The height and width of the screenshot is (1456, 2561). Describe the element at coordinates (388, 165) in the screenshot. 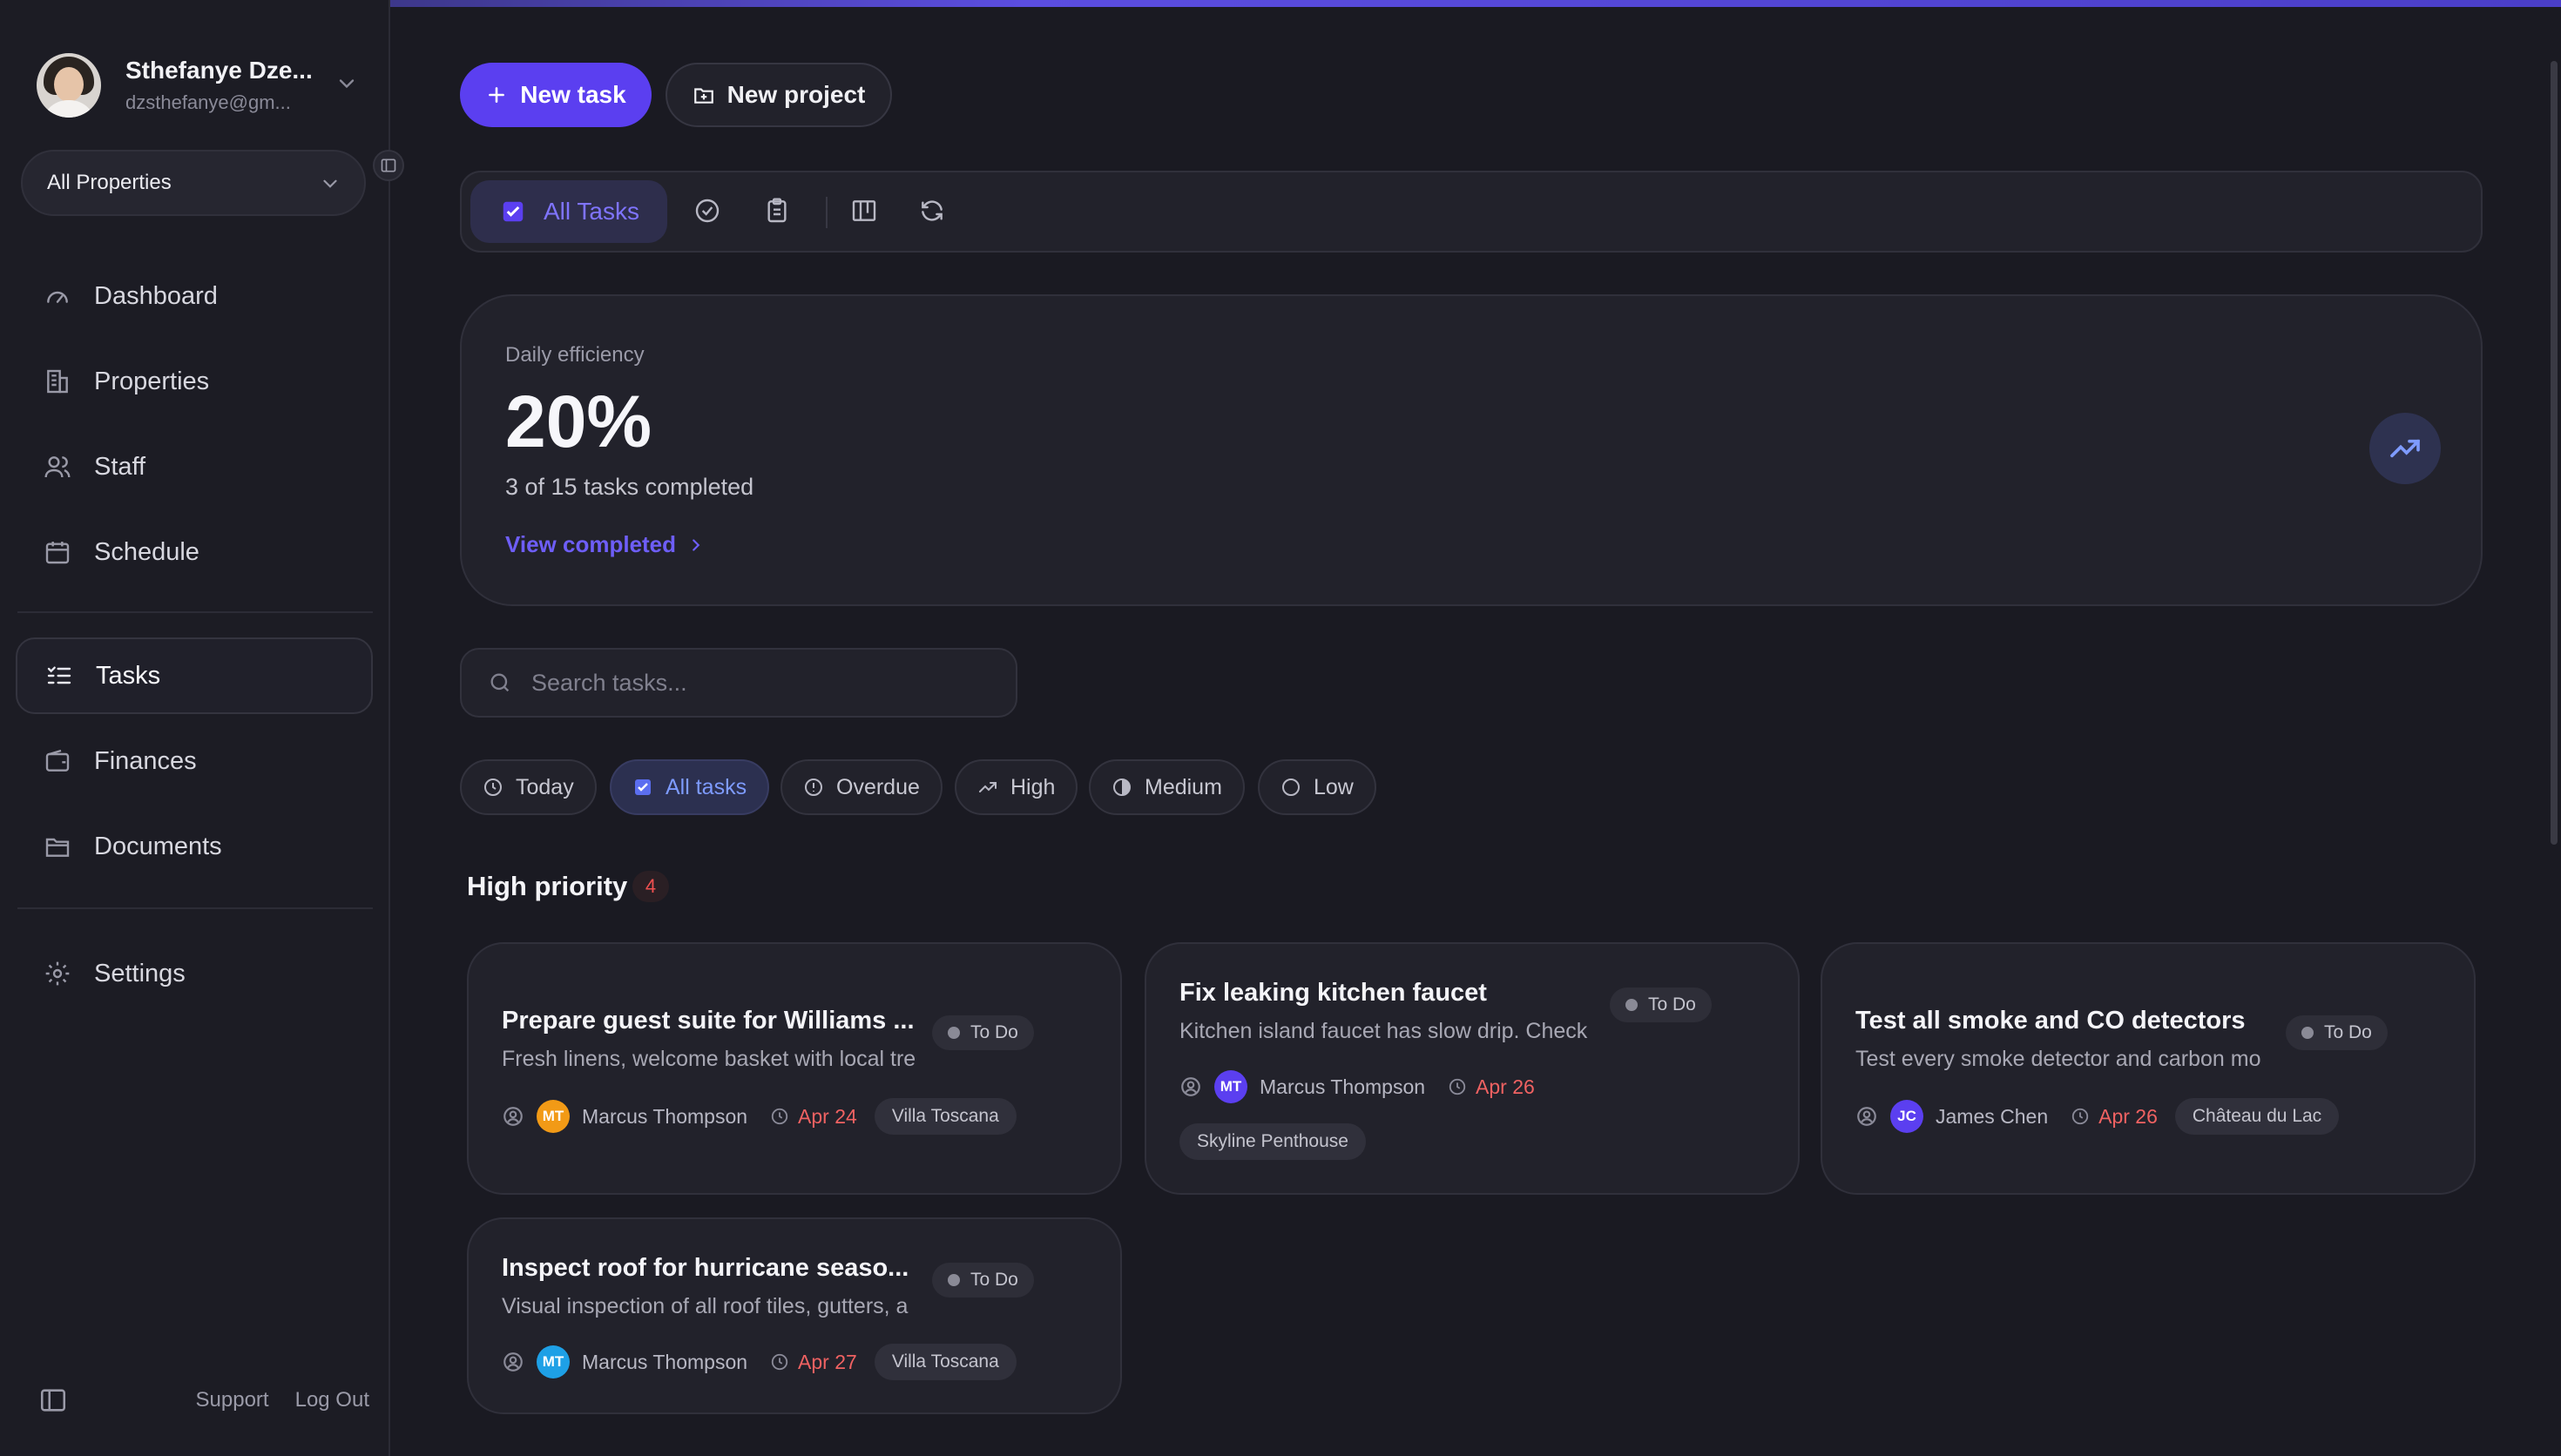

I see `collapse-sidebar-button` at that location.